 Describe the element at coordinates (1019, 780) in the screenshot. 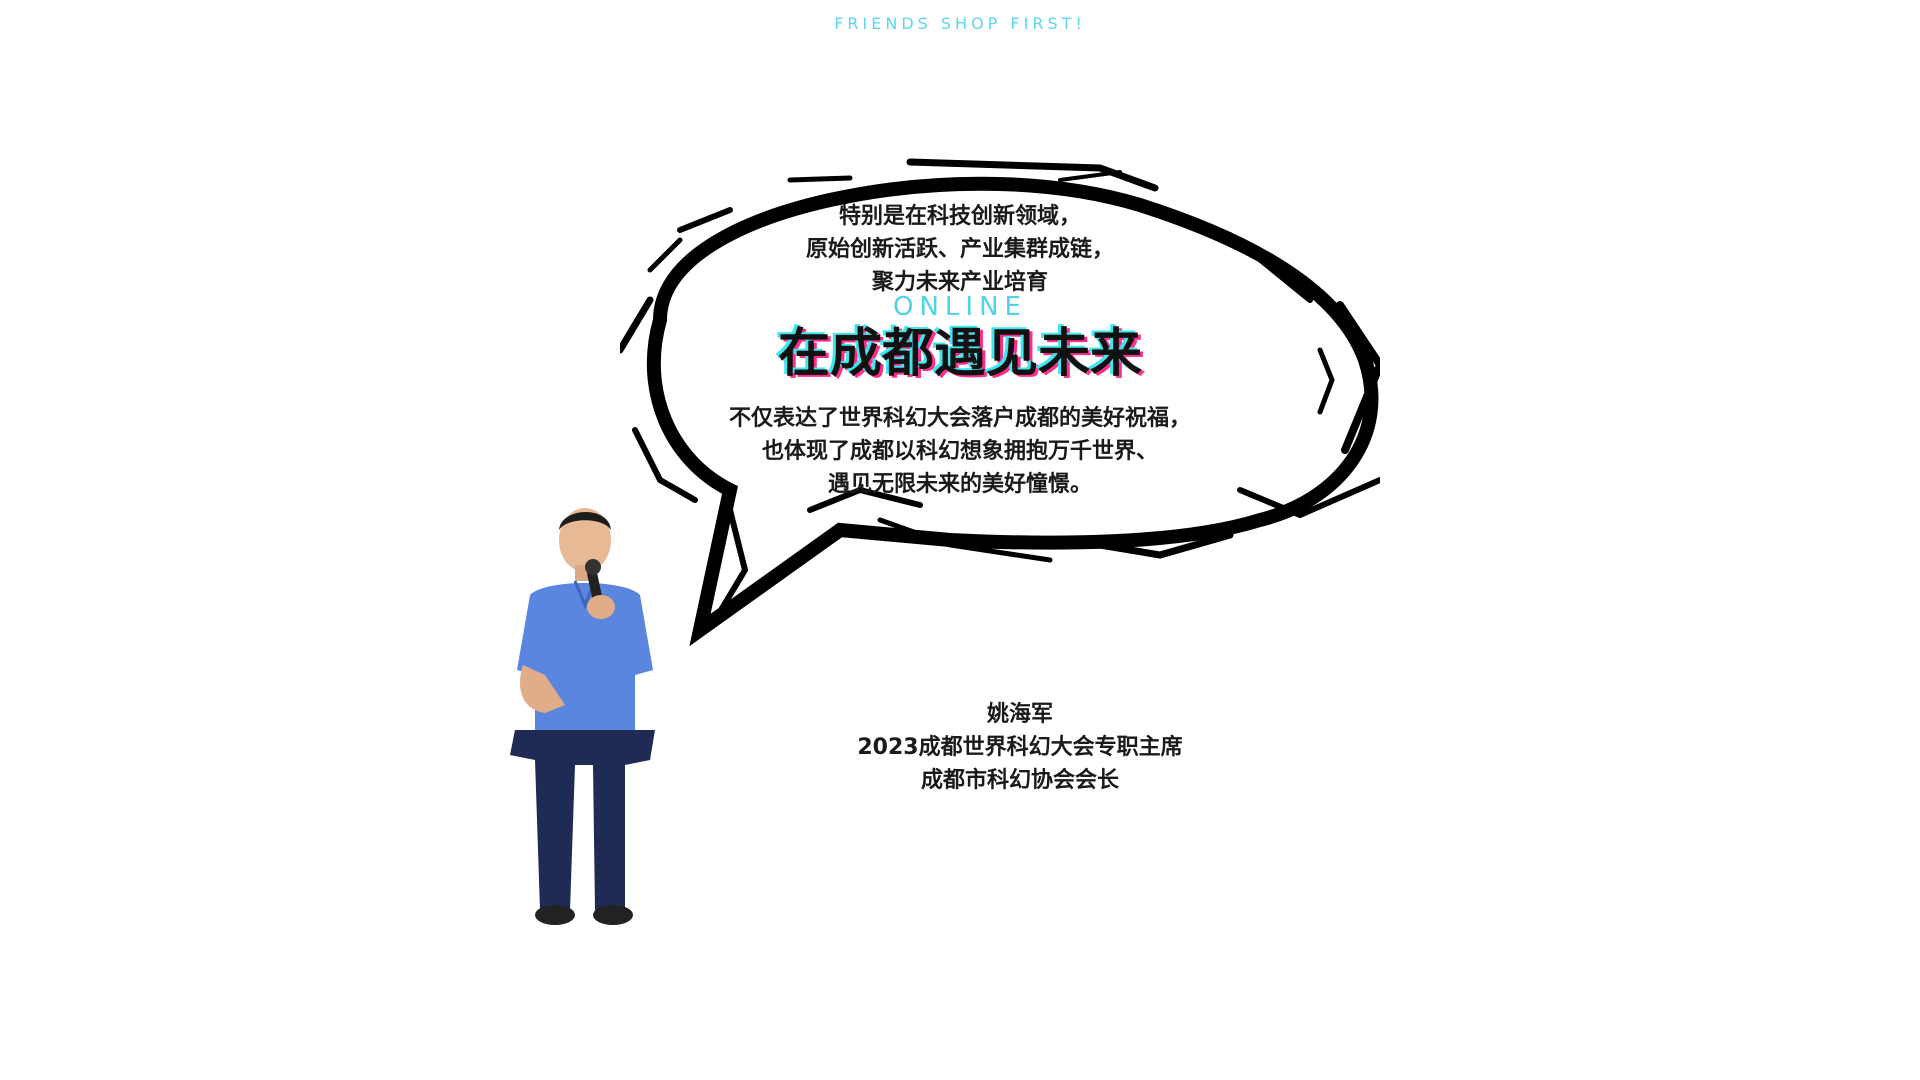

I see `speaker-title: 成都市科幻协会会长` at that location.